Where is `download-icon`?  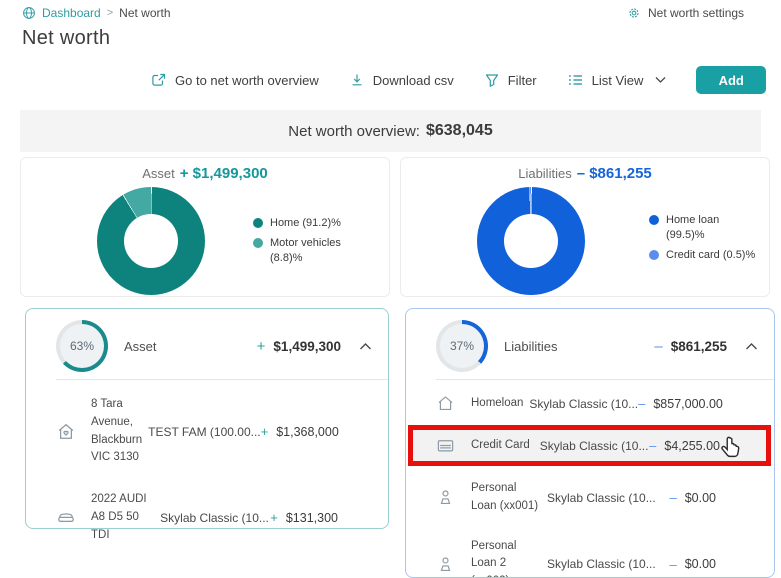
download-icon is located at coordinates (357, 80).